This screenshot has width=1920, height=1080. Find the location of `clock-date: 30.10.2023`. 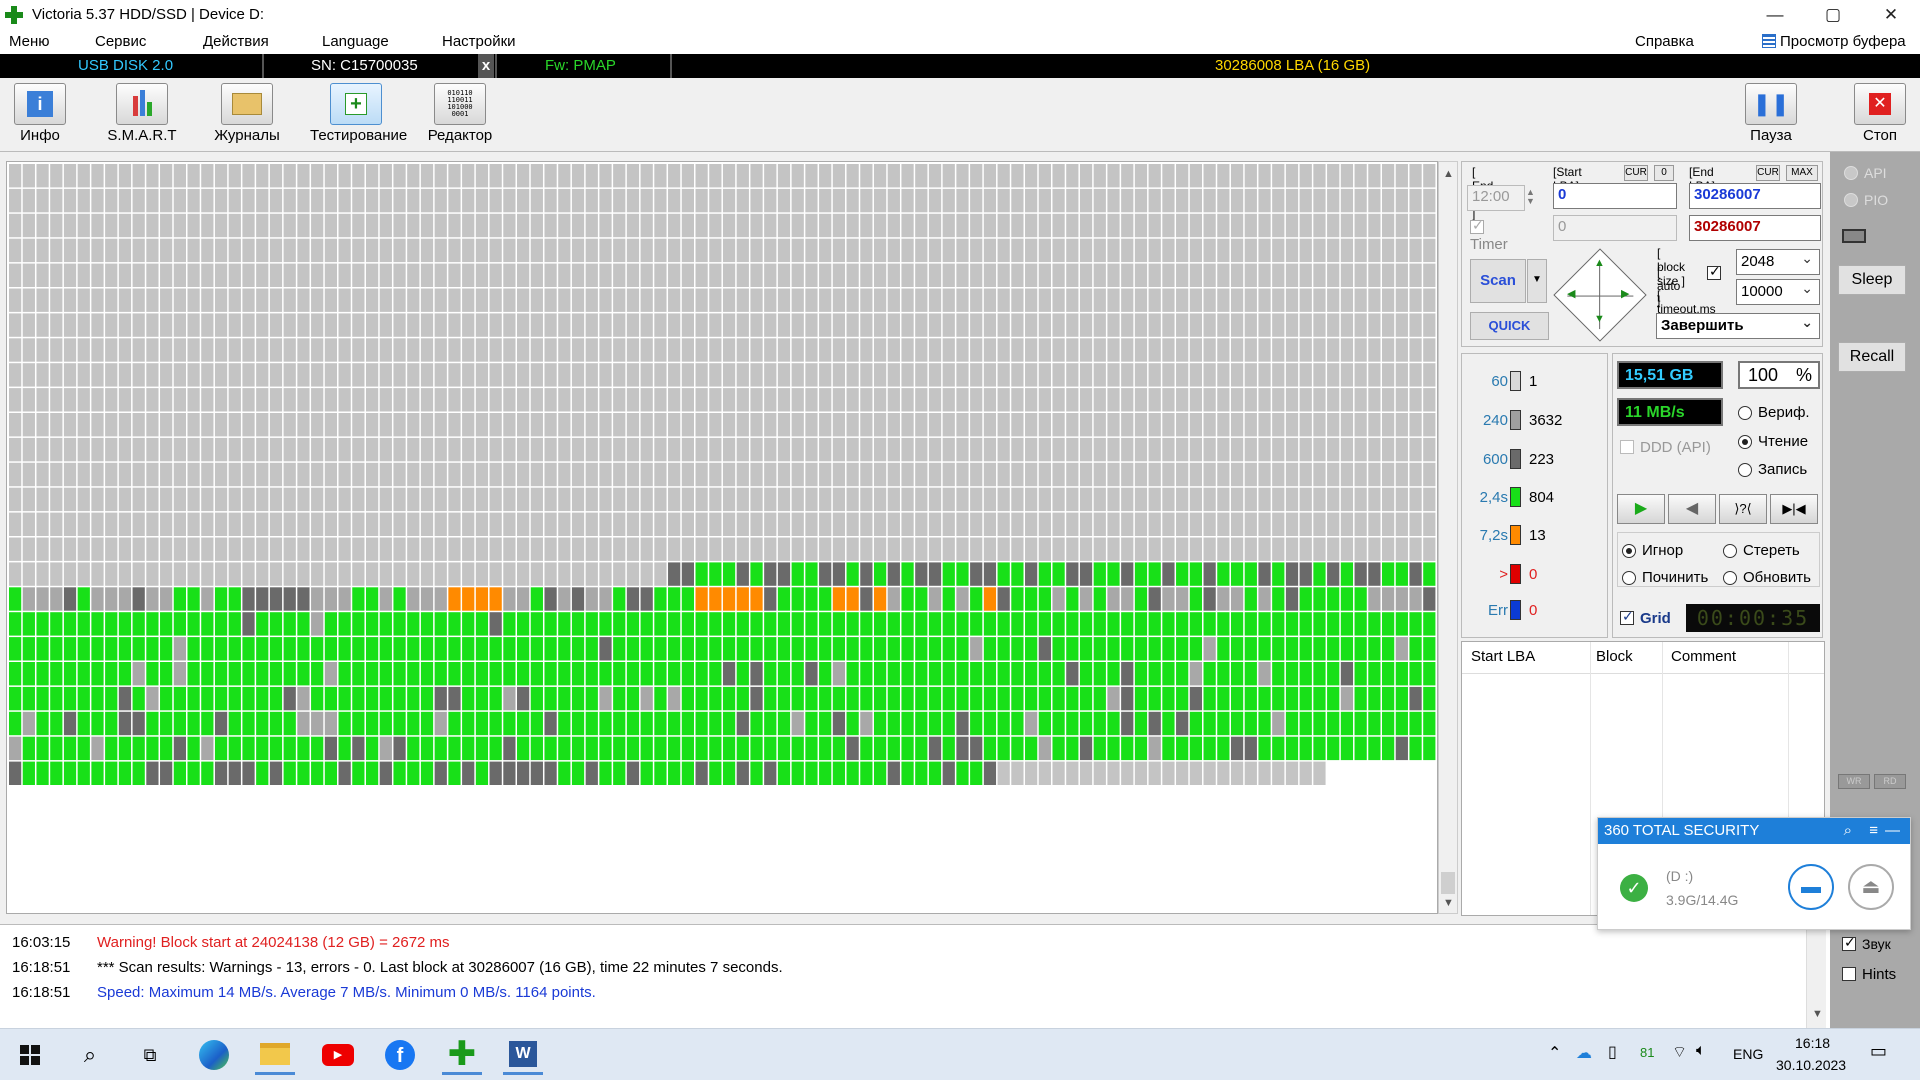

clock-date: 30.10.2023 is located at coordinates (1811, 1065).